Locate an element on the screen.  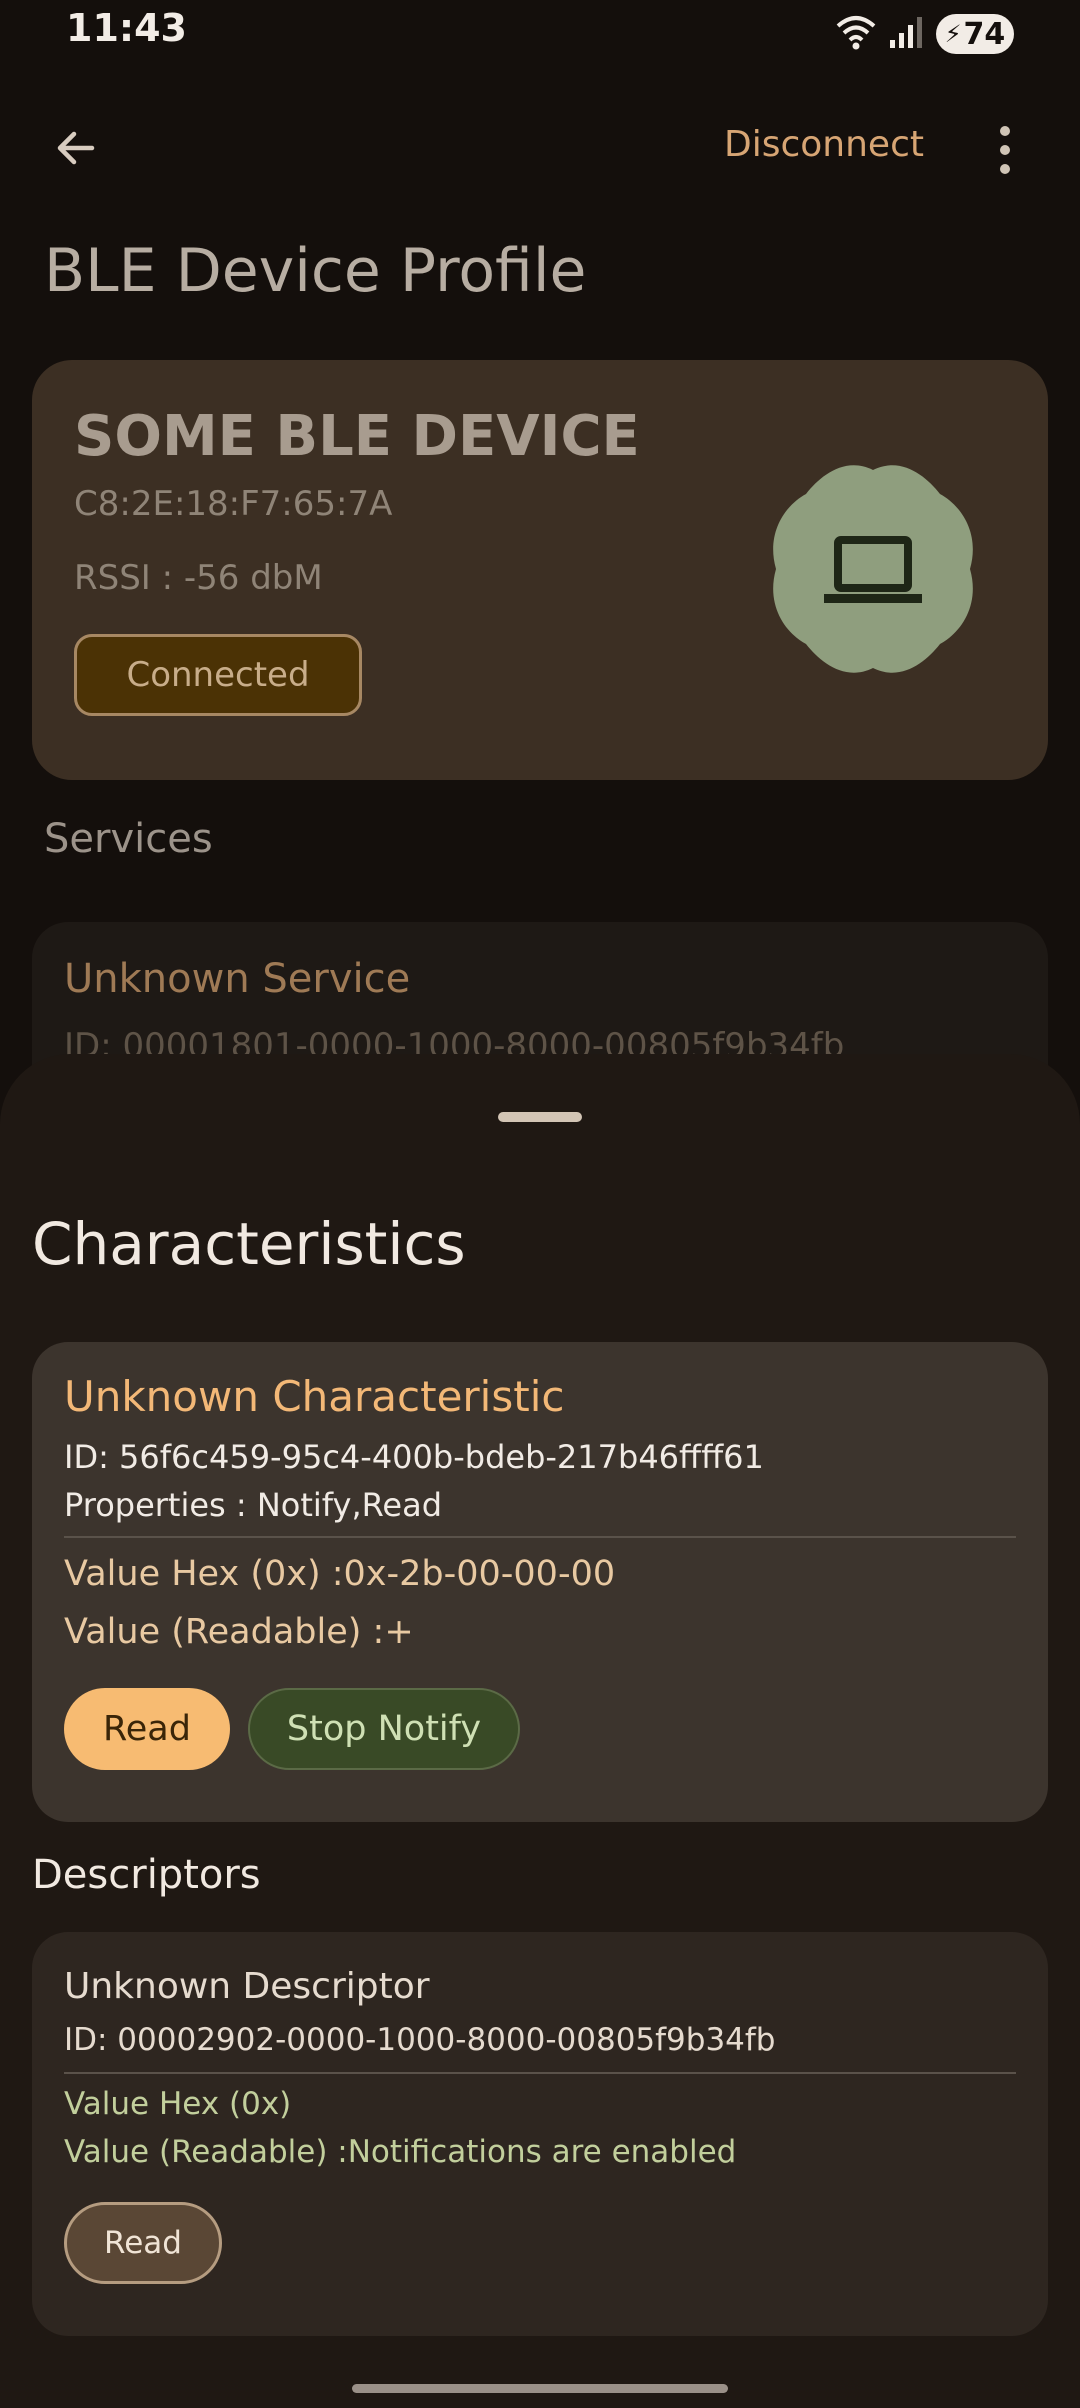
characteristic-properties: Properties : Notify,Read is located at coordinates (253, 1505).